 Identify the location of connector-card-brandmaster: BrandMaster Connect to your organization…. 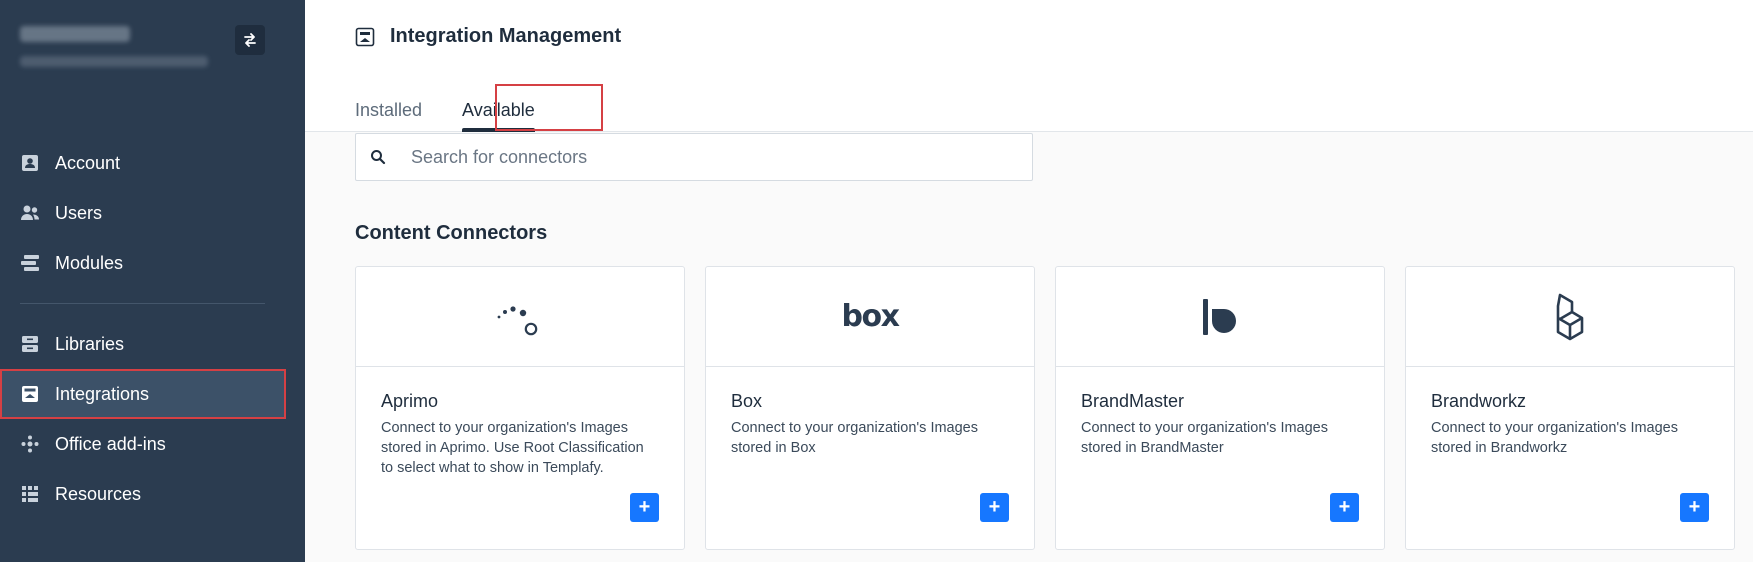
(1220, 408).